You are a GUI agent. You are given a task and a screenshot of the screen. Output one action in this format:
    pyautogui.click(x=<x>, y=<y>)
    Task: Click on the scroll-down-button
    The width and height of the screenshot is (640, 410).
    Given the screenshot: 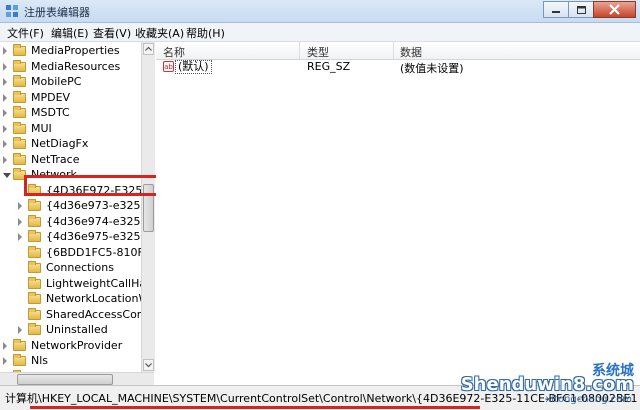 What is the action you would take?
    pyautogui.click(x=148, y=365)
    